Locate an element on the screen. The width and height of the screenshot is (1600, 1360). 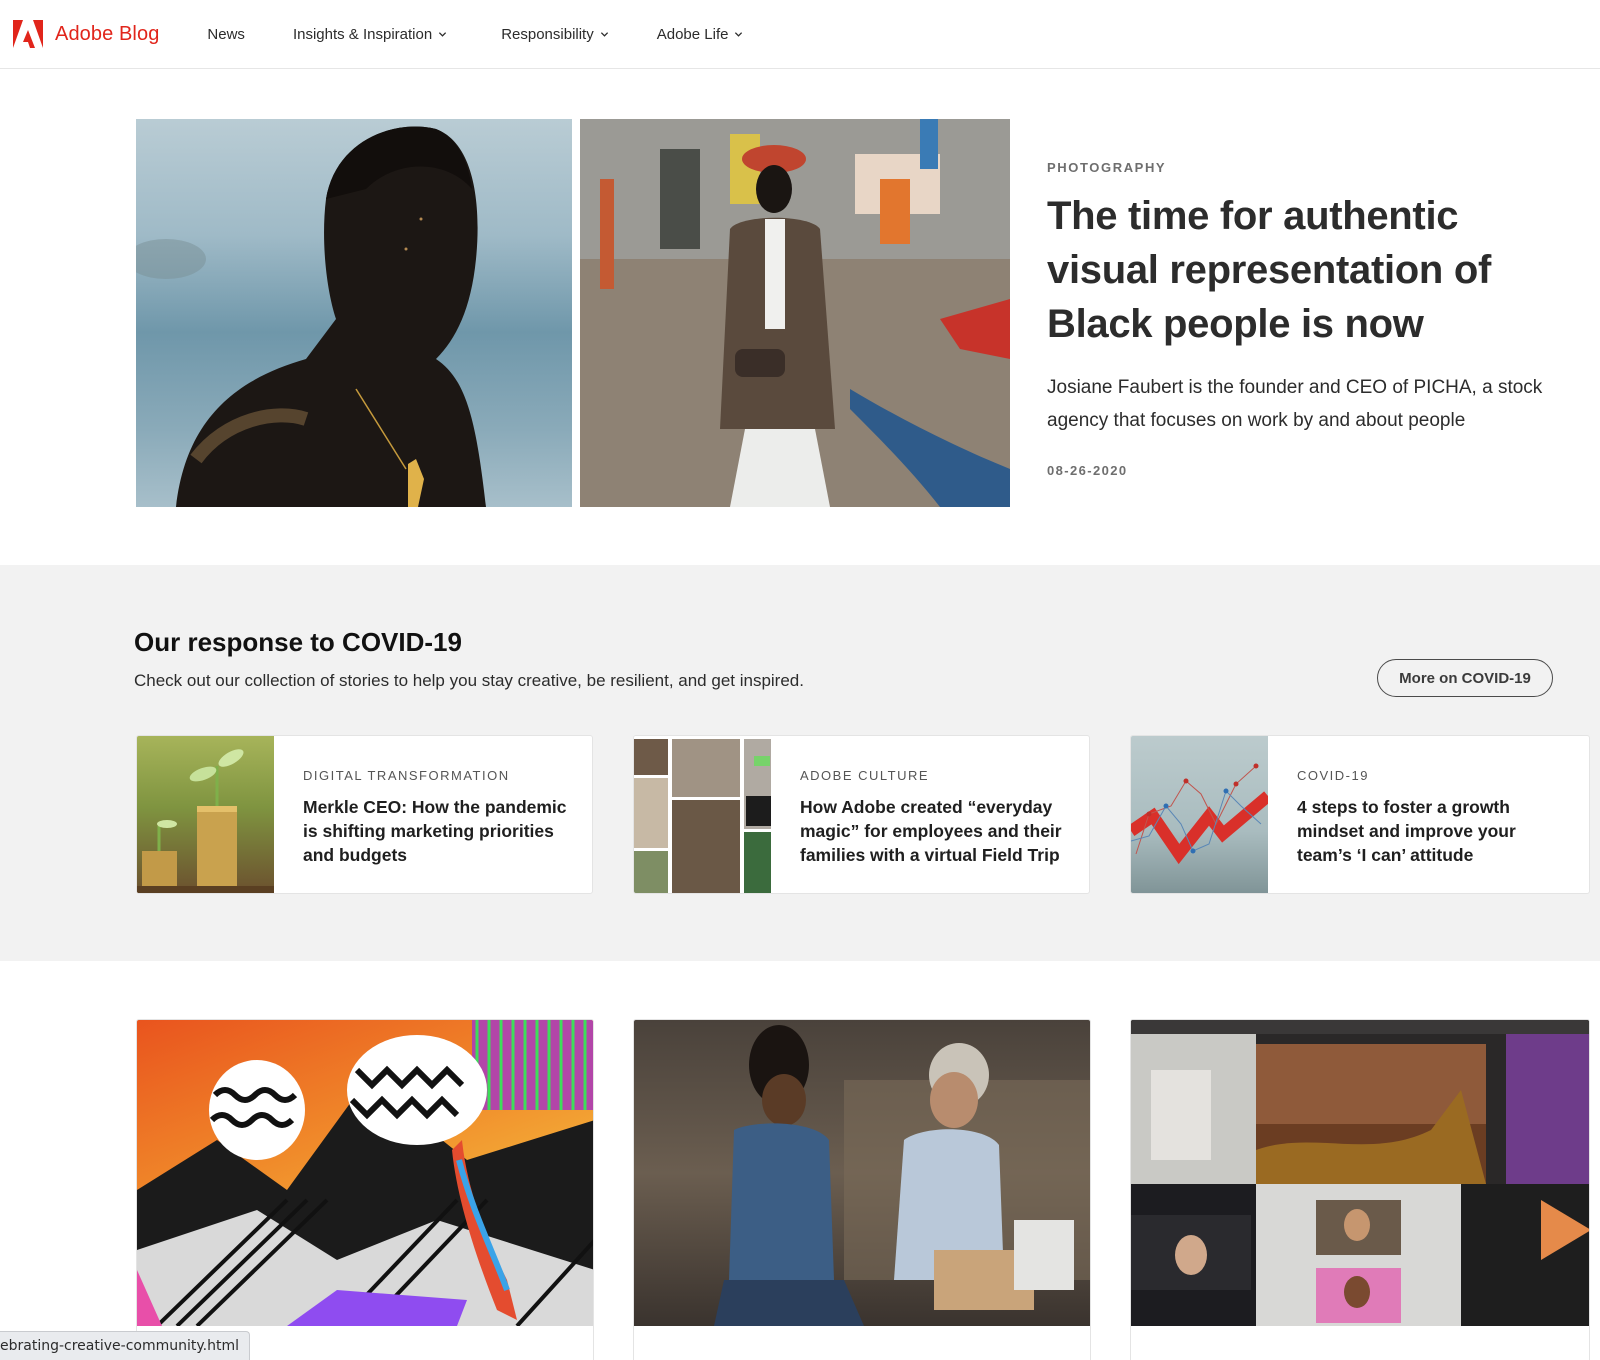
op-art-mountains-image is located at coordinates (365, 1173).